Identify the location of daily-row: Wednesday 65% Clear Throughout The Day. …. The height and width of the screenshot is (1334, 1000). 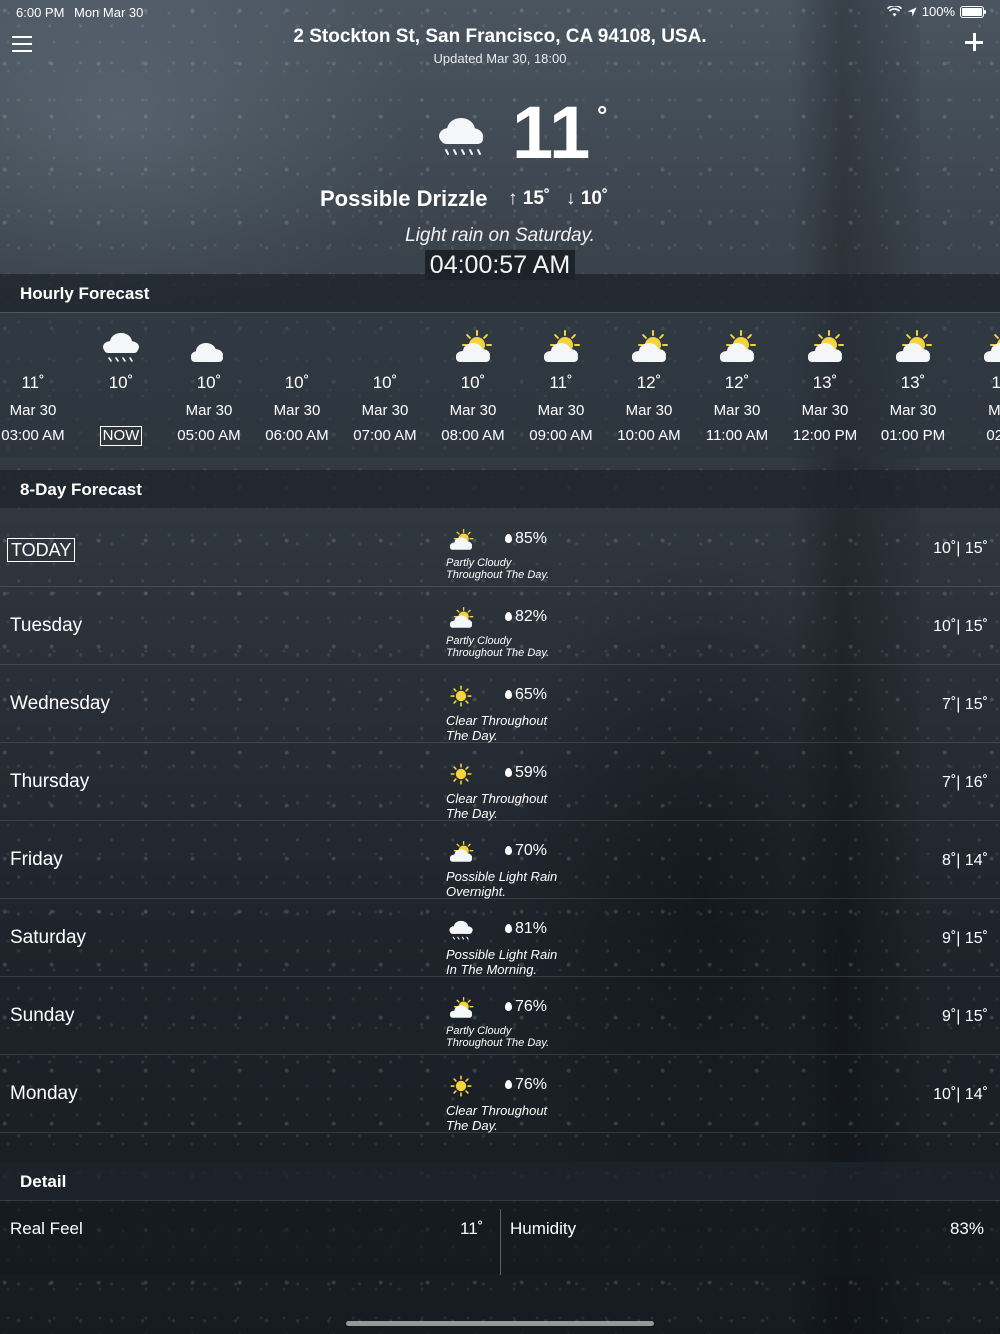
(500, 704).